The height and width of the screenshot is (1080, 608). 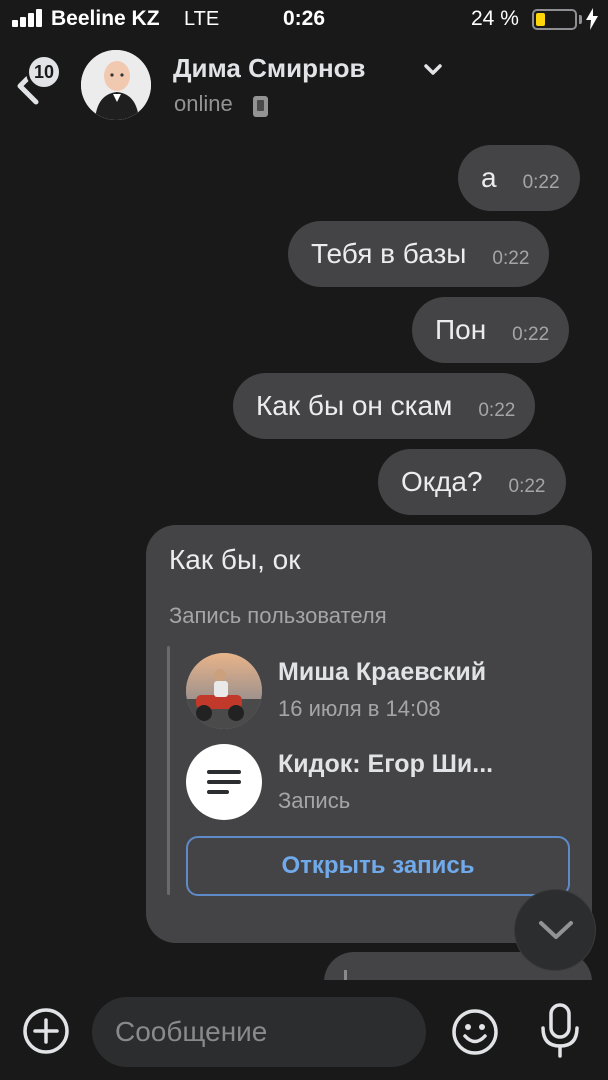 I want to click on charging-icon, so click(x=592, y=19).